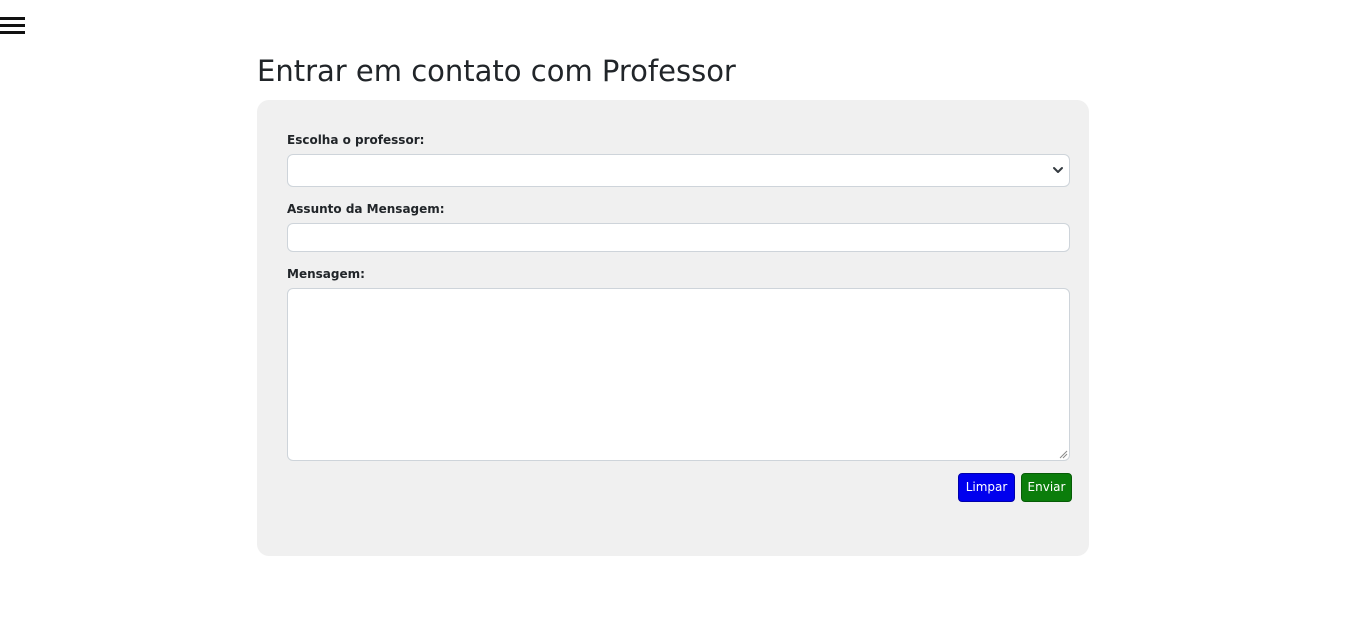 This screenshot has height=631, width=1356. What do you see at coordinates (496, 71) in the screenshot?
I see `page-title: Entrar em contato com Professor` at bounding box center [496, 71].